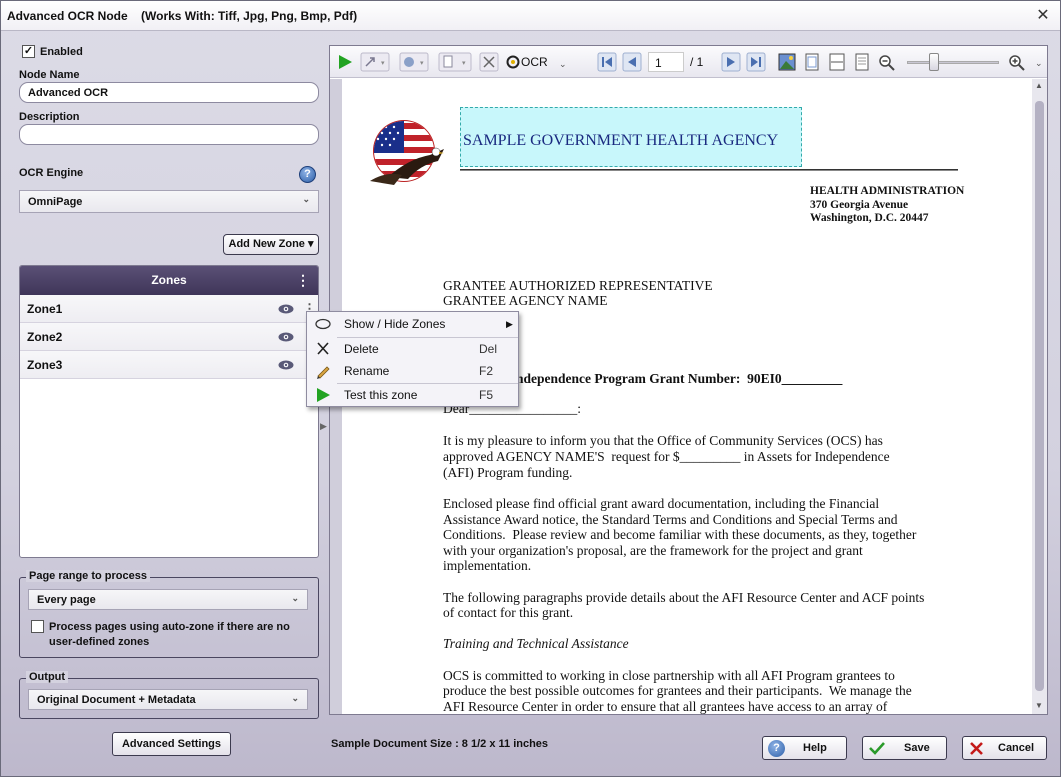  Describe the element at coordinates (168, 599) in the screenshot. I see `page-range-select: Every page ⌄` at that location.